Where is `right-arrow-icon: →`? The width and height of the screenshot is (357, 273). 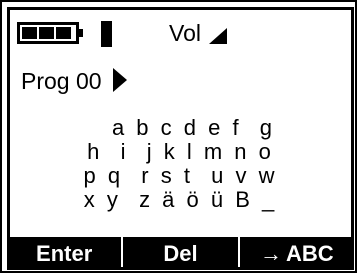
right-arrow-icon: → is located at coordinates (270, 253).